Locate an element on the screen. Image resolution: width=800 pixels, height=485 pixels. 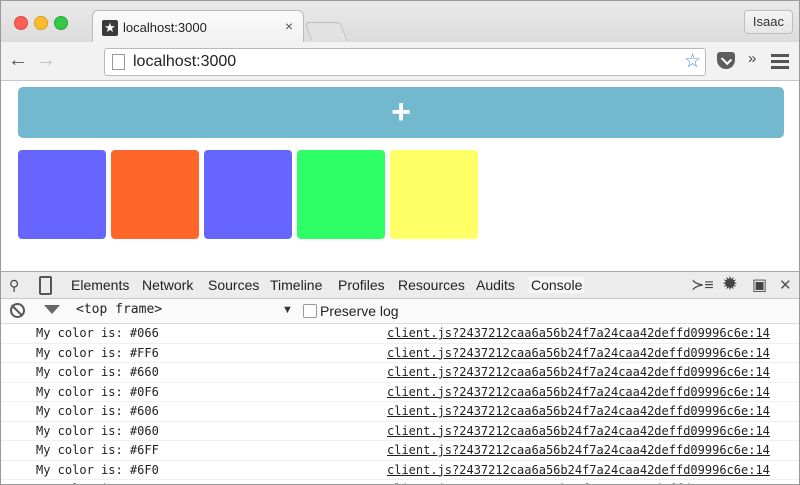
window-minimize-button is located at coordinates (41, 23).